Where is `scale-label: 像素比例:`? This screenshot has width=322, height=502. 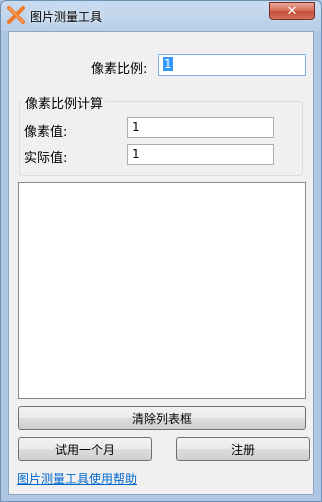 scale-label: 像素比例: is located at coordinates (119, 69).